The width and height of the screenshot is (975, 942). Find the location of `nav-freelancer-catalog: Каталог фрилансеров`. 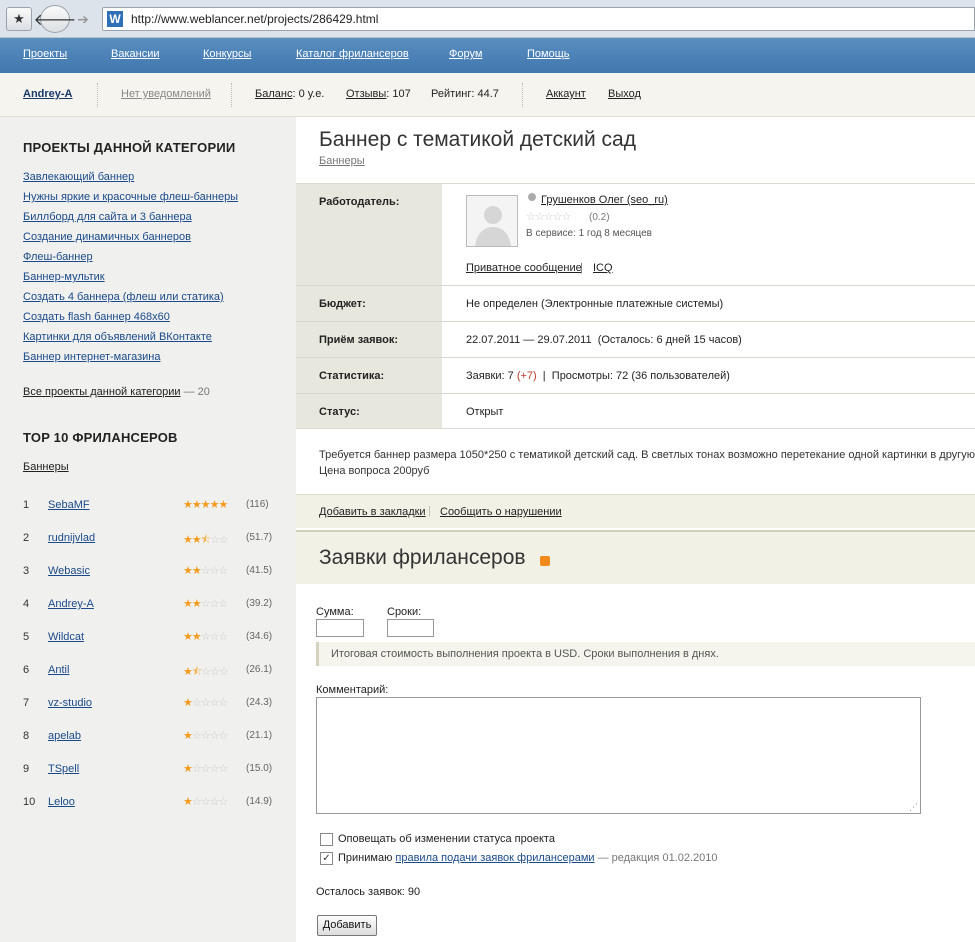

nav-freelancer-catalog: Каталог фрилансеров is located at coordinates (352, 54).